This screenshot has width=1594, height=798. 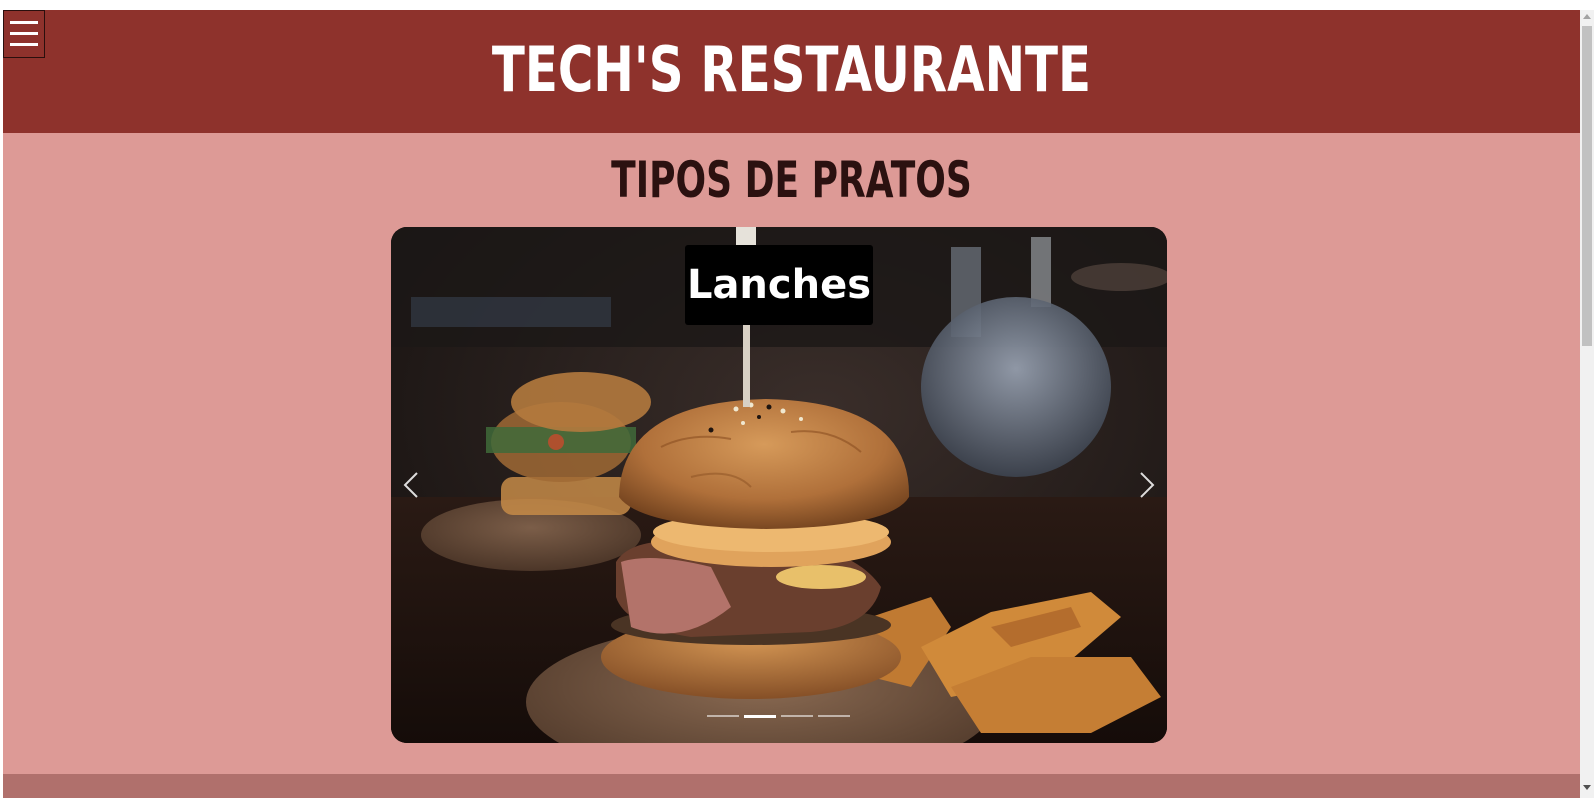 I want to click on scrollbar-thumb, so click(x=1587, y=186).